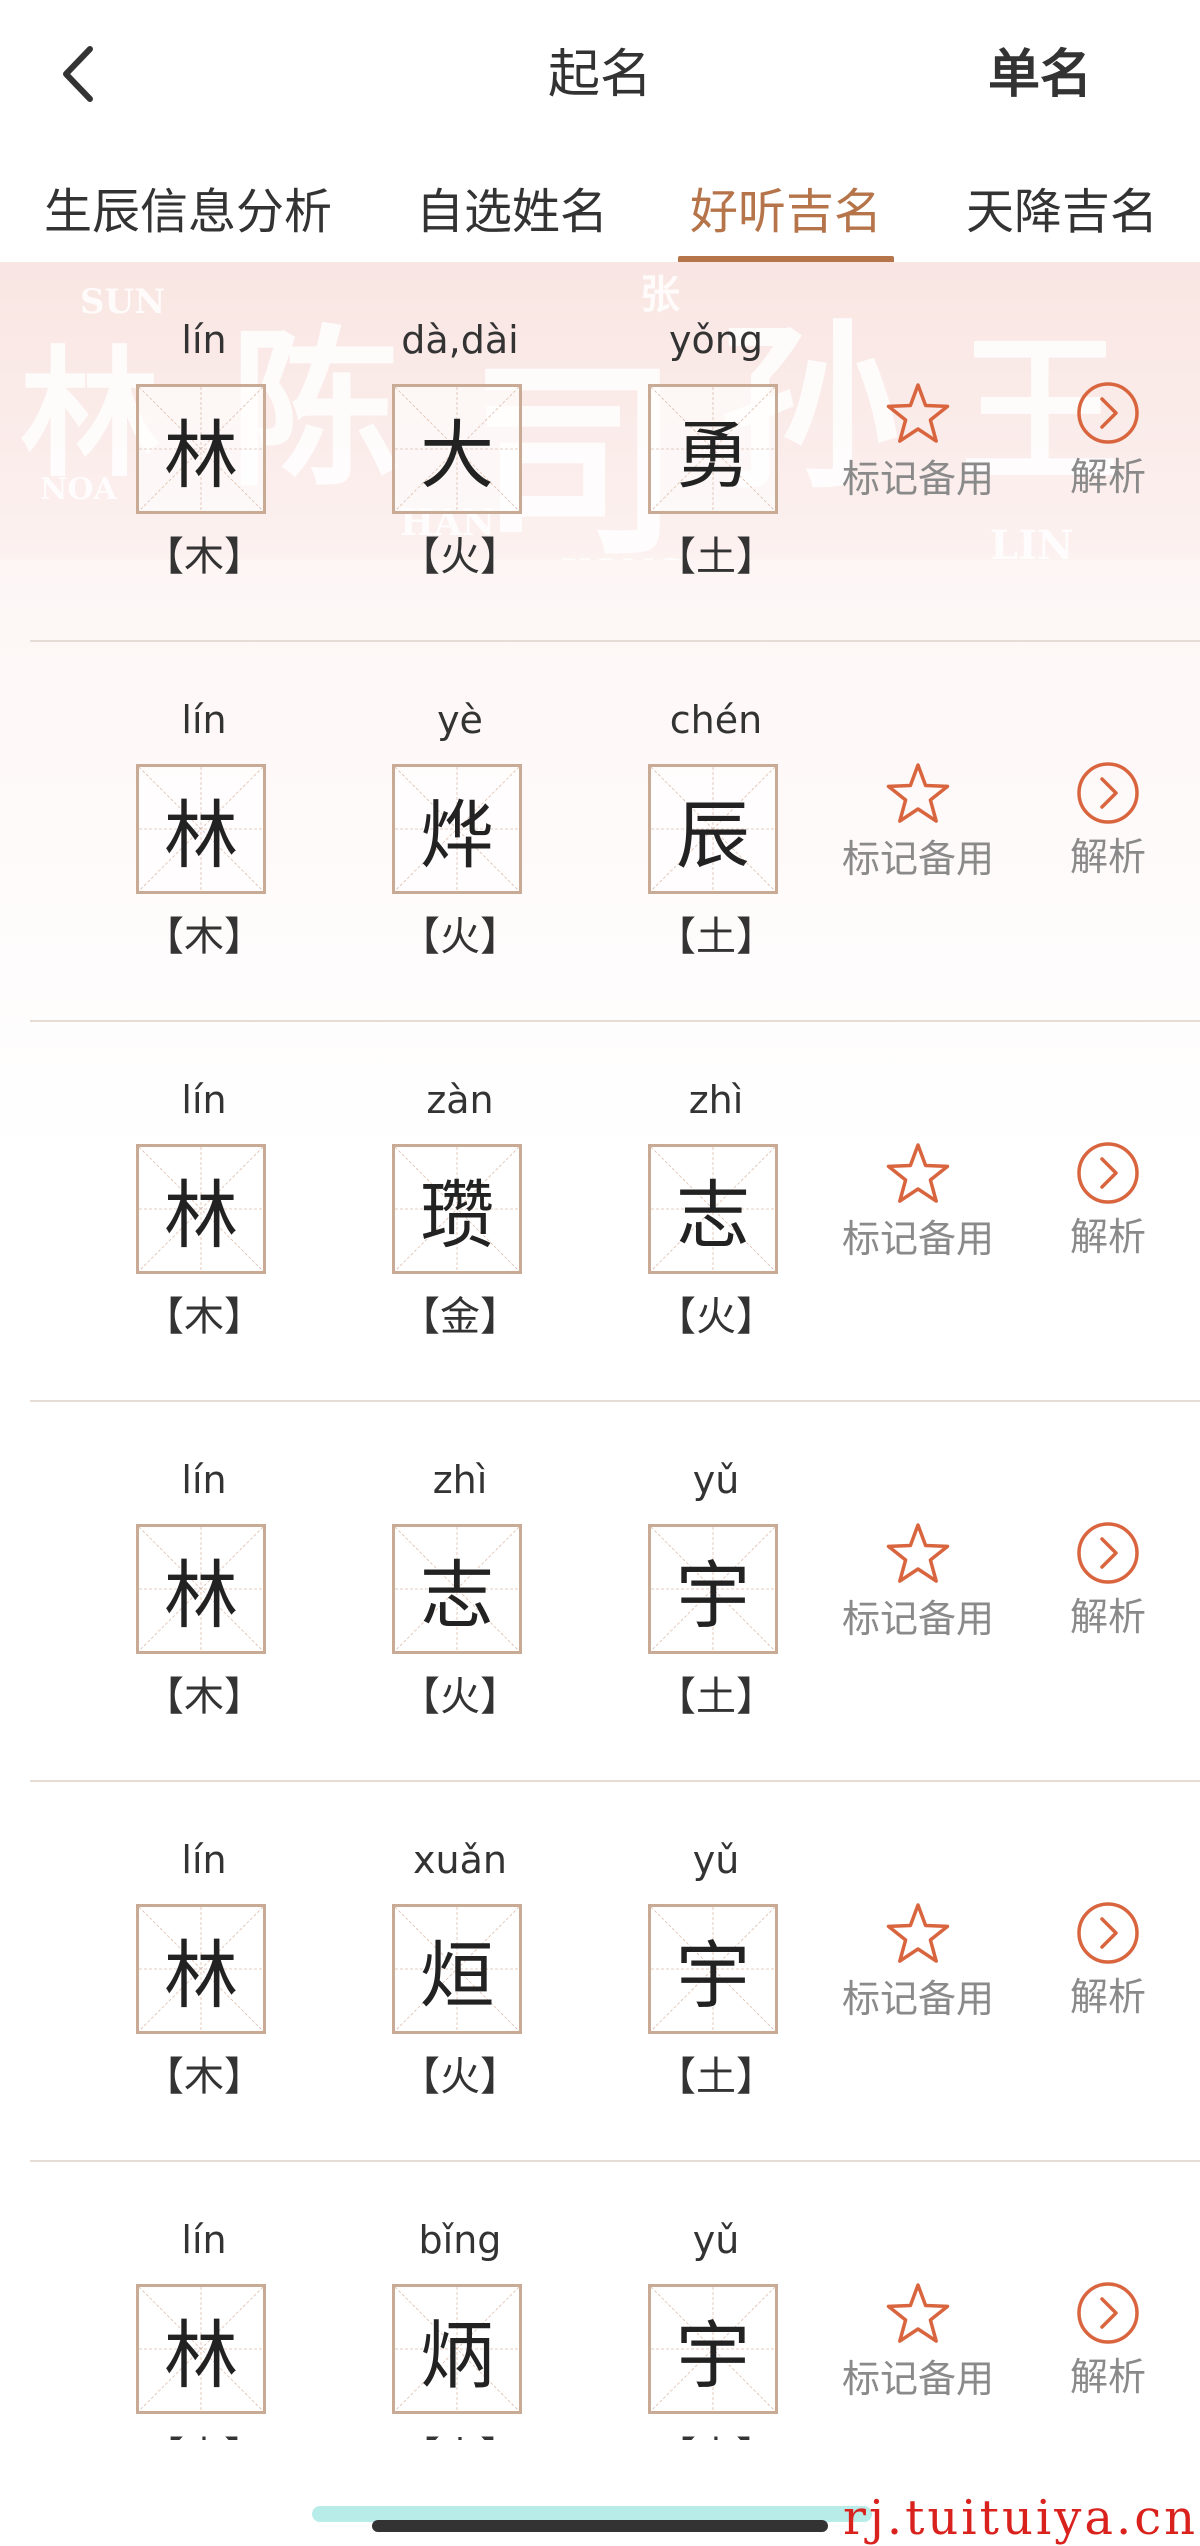  Describe the element at coordinates (457, 1215) in the screenshot. I see `hanzi-character: 瓒` at that location.